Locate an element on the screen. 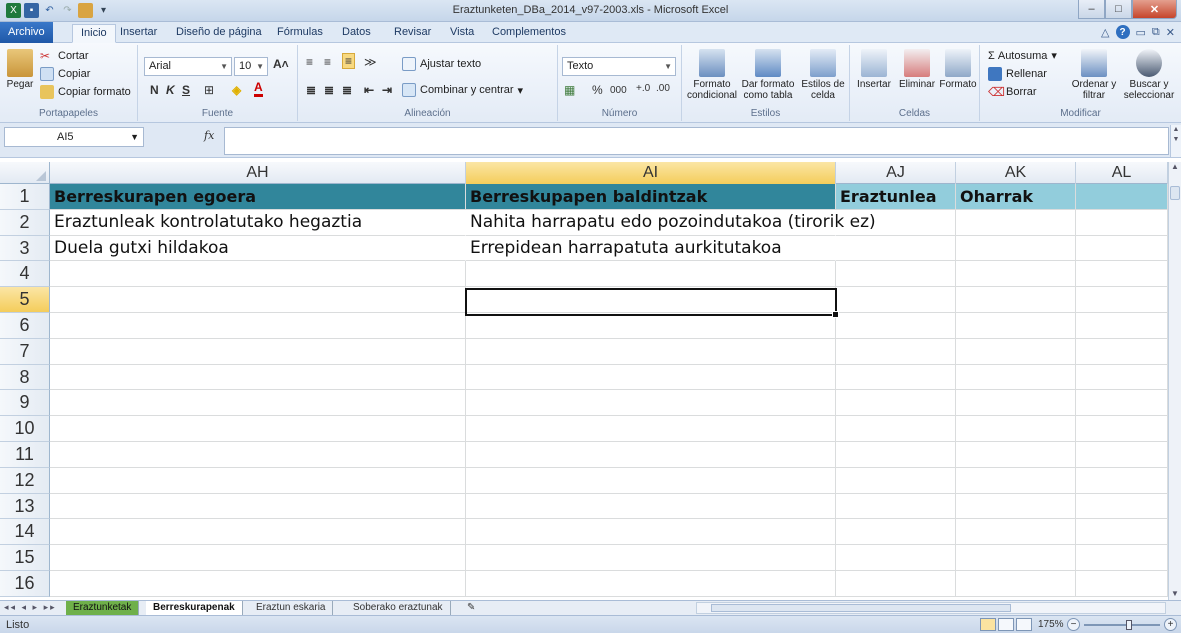 This screenshot has width=1181, height=633. align-middle-icon: ≡ is located at coordinates (327, 62).